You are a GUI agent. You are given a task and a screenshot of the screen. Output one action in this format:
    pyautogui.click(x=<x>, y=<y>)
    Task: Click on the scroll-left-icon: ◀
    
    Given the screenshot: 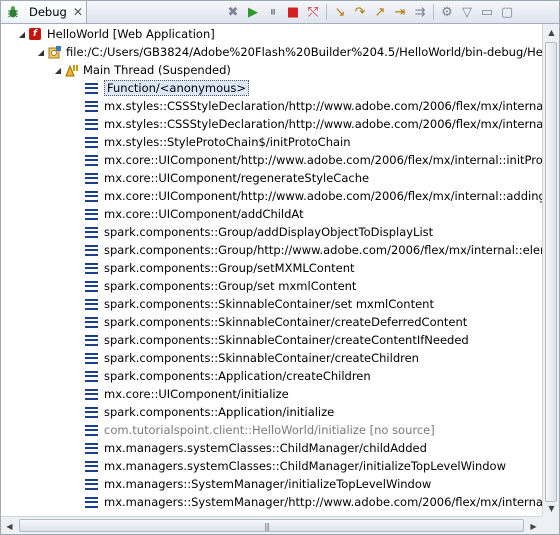 What is the action you would take?
    pyautogui.click(x=9, y=526)
    